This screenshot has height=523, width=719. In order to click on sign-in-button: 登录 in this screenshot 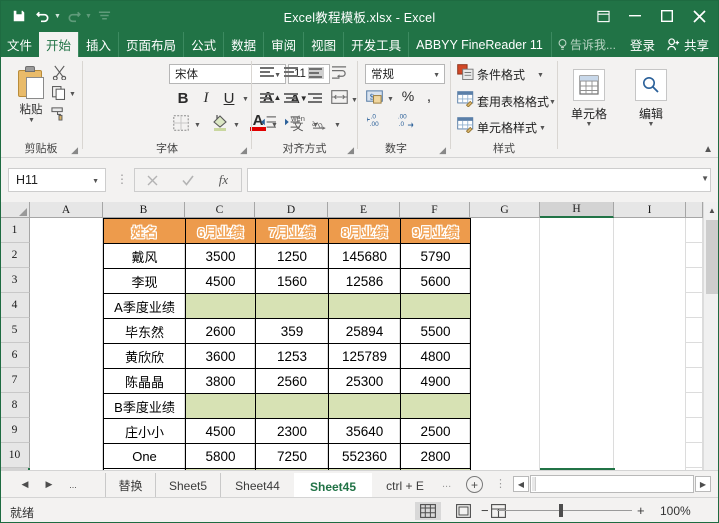, I will do `click(642, 44)`.